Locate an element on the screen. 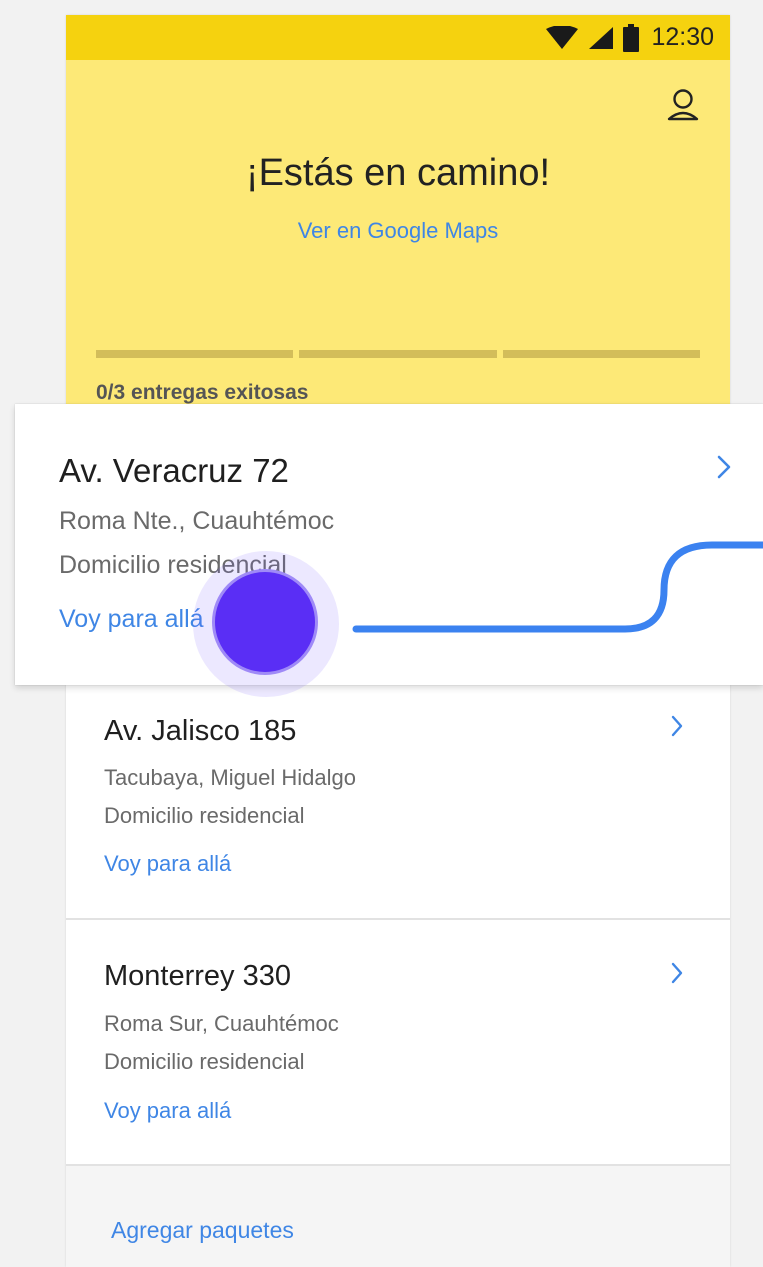 The width and height of the screenshot is (763, 1267). status-bar: 12:30 is located at coordinates (398, 37).